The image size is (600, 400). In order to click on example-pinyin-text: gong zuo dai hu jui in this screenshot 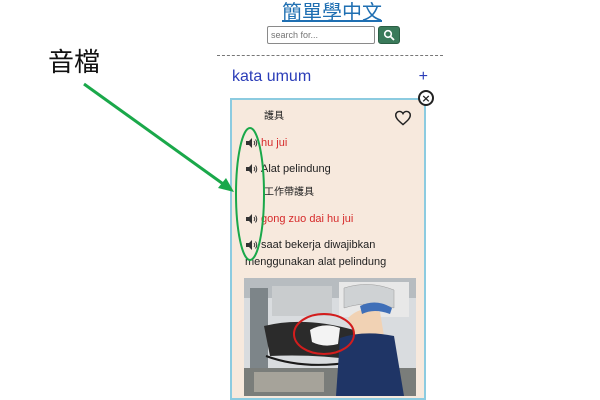, I will do `click(307, 219)`.